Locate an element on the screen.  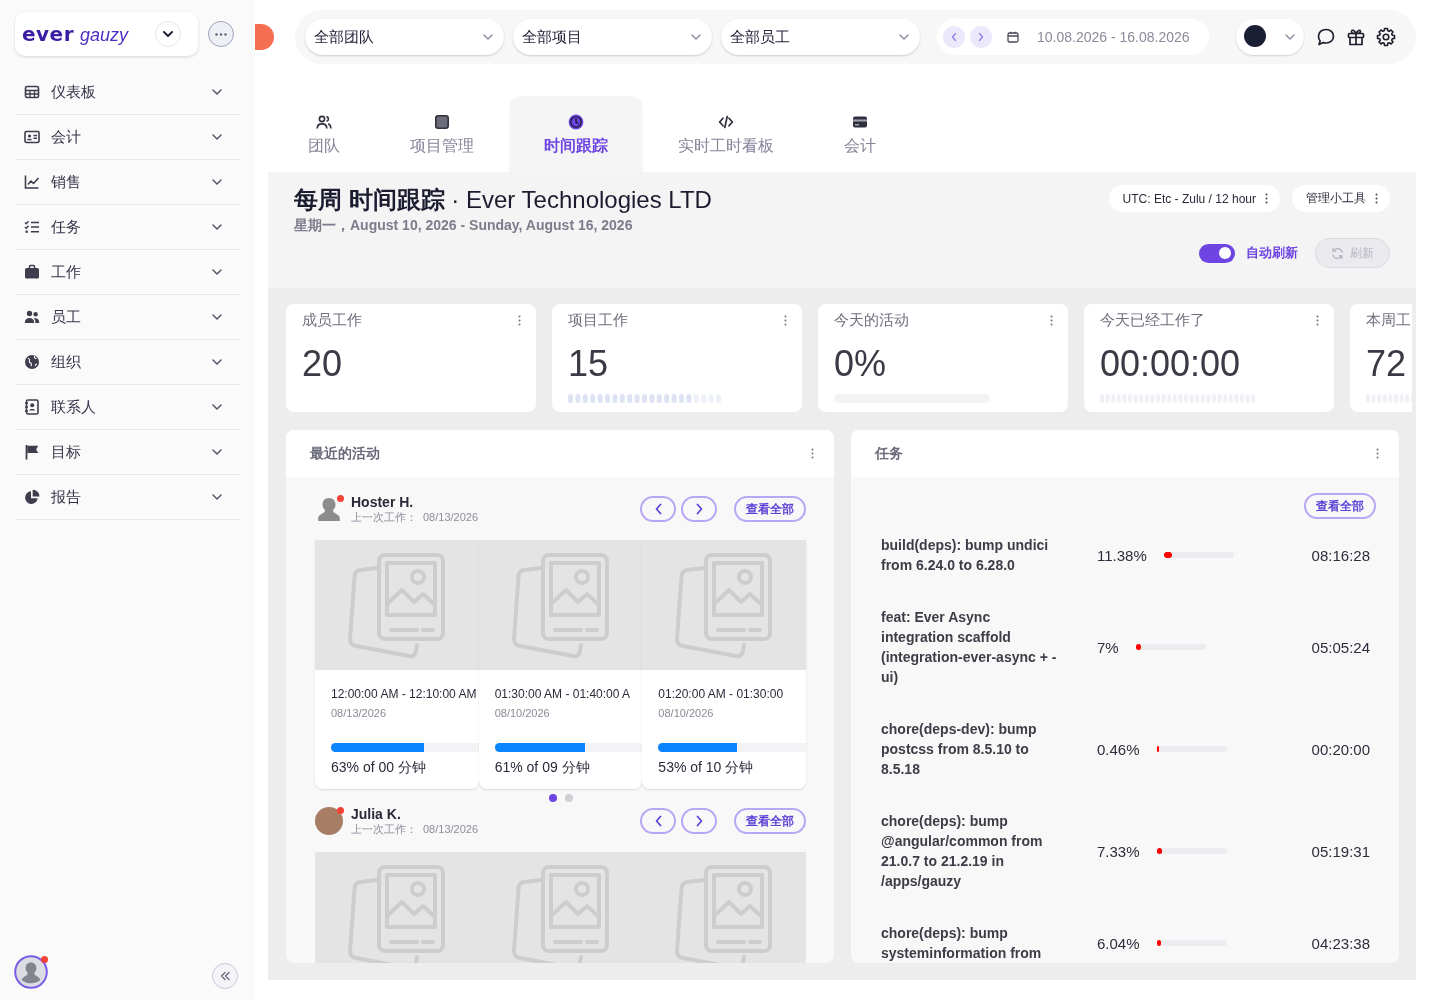
sidebar-item: 会计 is located at coordinates (127, 137).